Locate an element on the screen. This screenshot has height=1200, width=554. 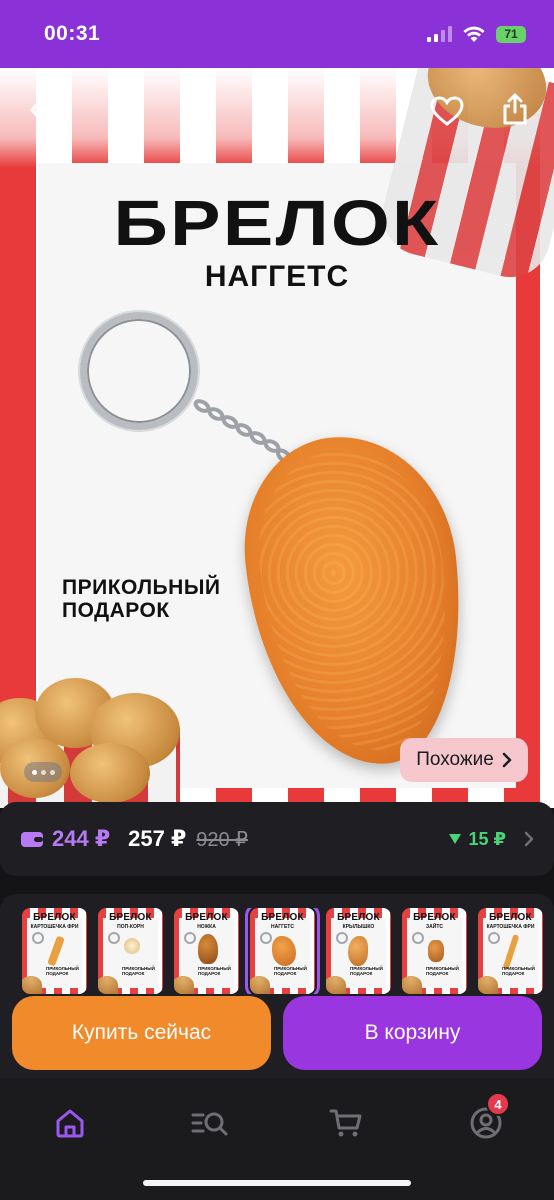
notification-badge: 4 is located at coordinates (498, 1104).